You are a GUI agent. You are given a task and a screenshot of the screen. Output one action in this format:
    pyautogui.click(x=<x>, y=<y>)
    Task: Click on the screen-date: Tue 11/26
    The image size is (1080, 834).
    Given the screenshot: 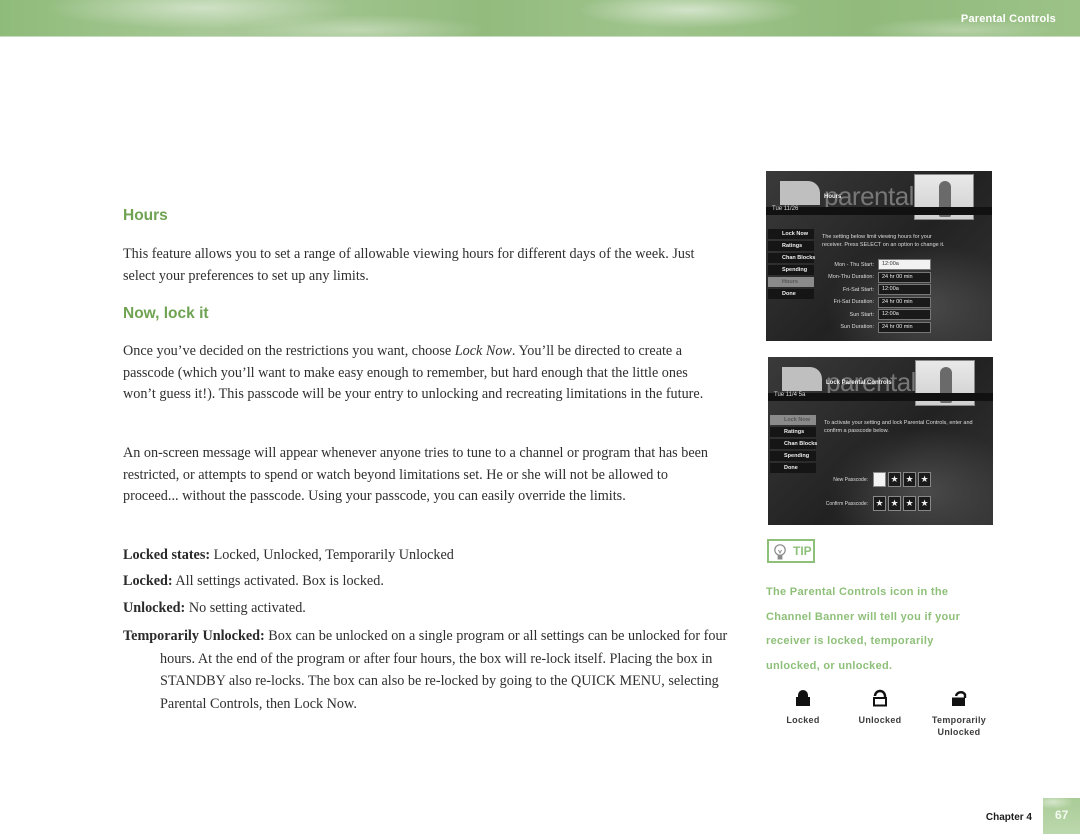 What is the action you would take?
    pyautogui.click(x=785, y=209)
    